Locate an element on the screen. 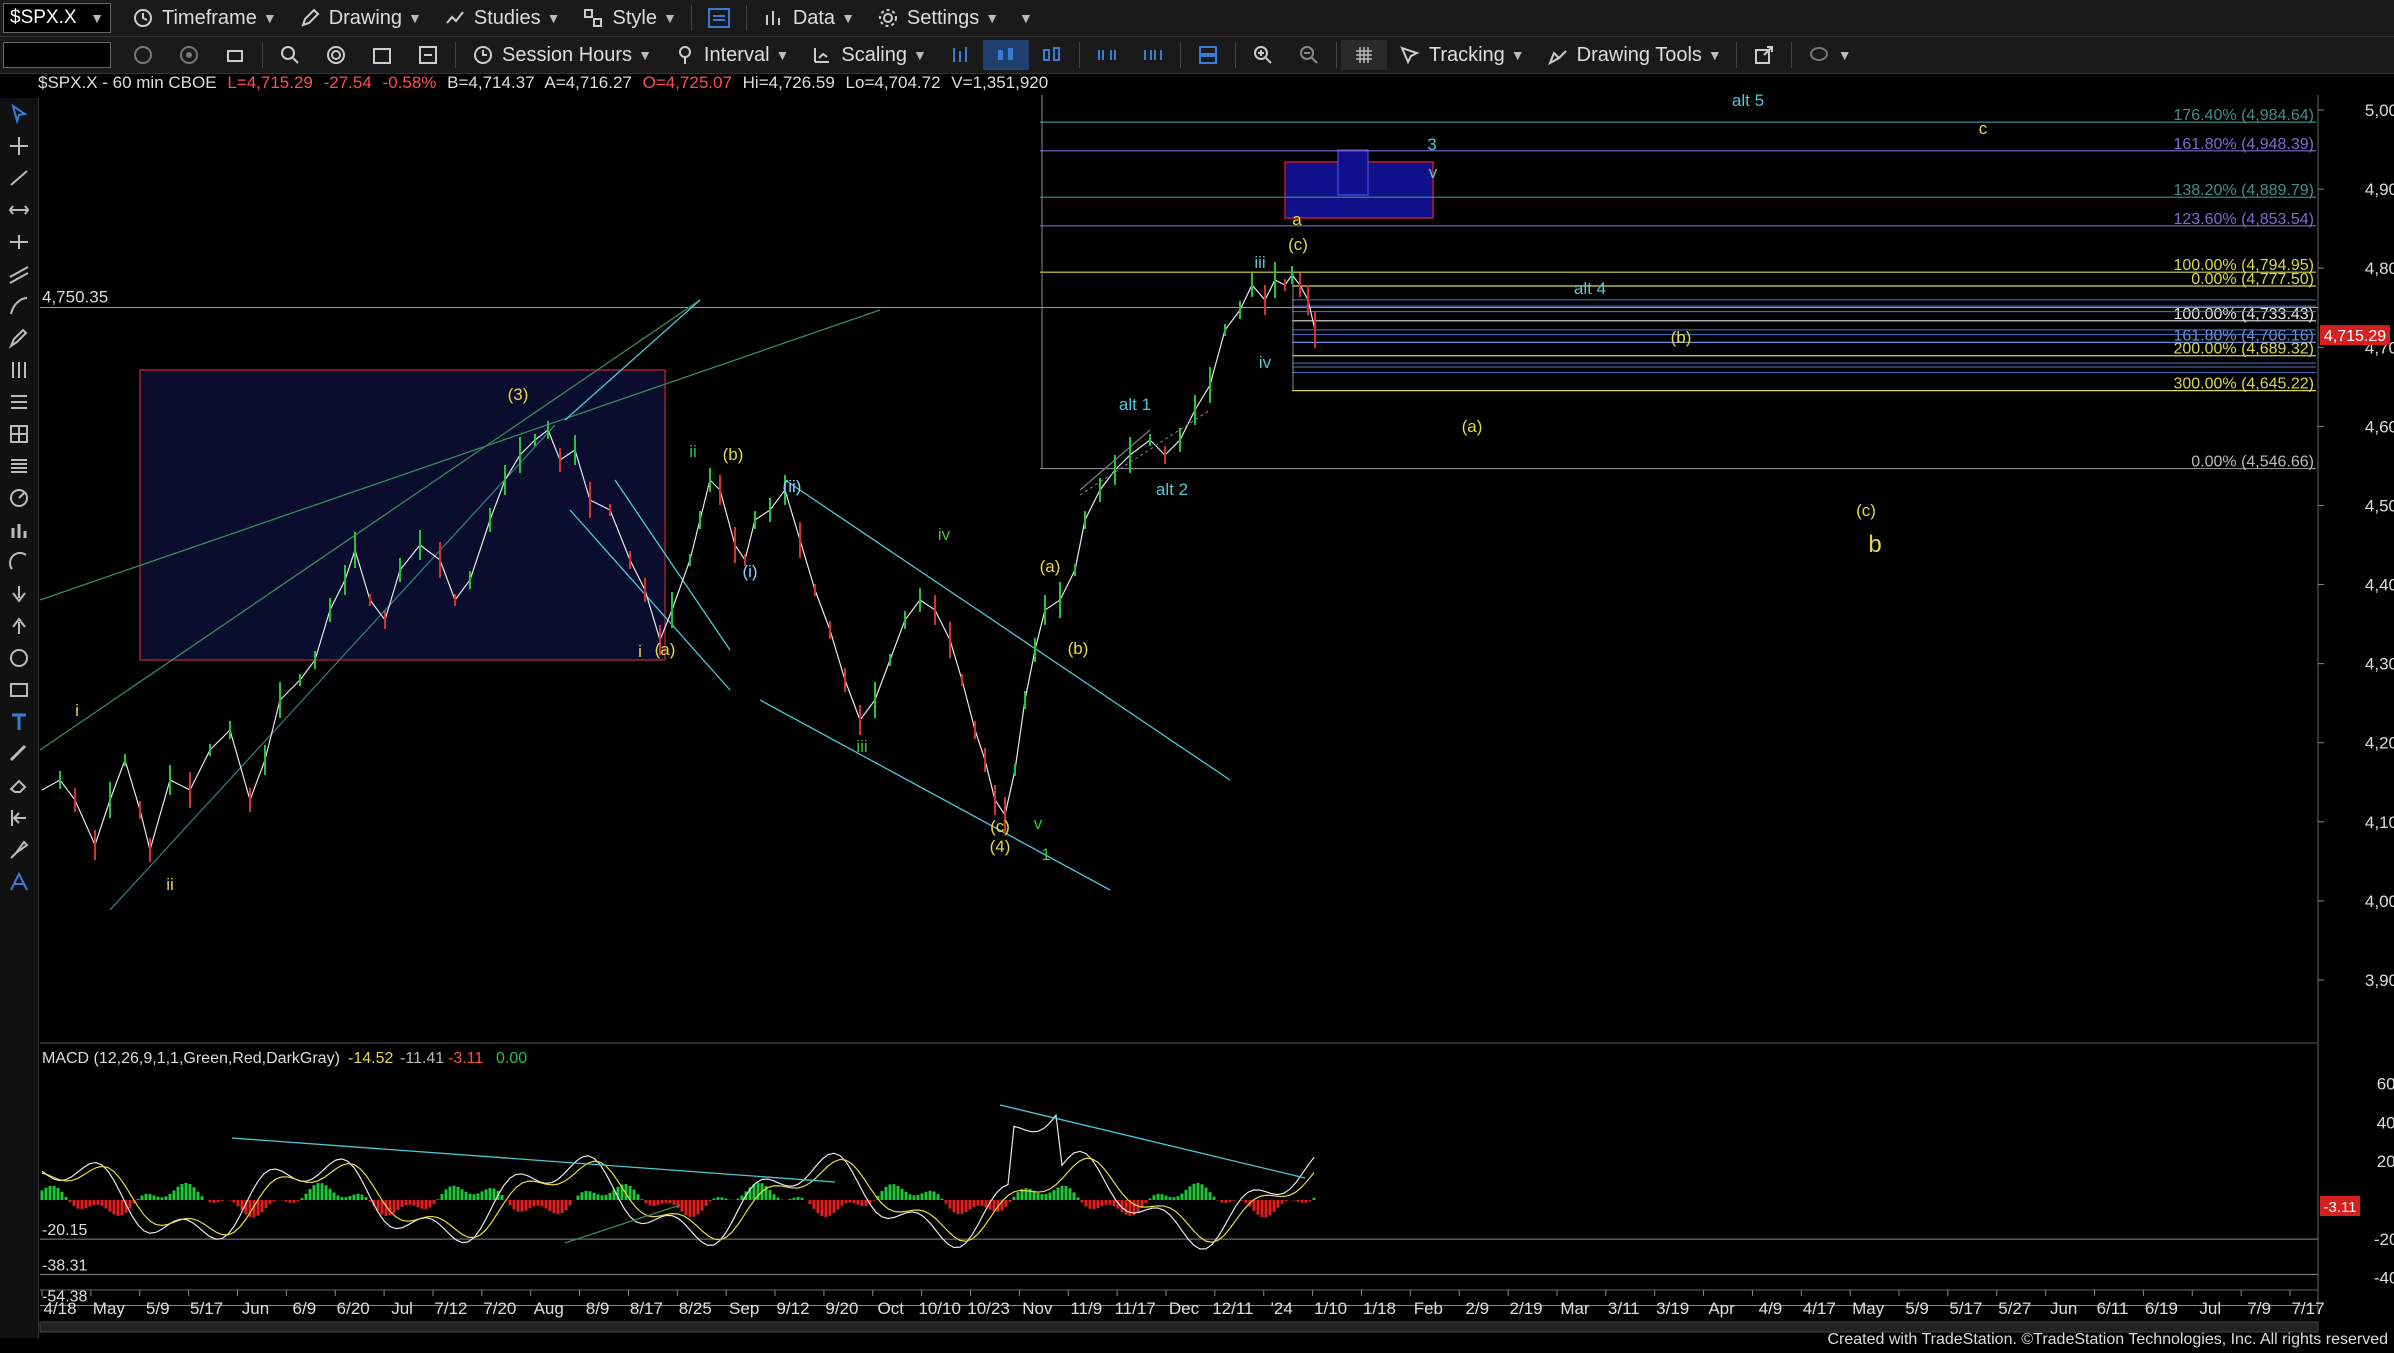 The image size is (2394, 1353). status-bid: B=4,714.37 is located at coordinates (491, 82).